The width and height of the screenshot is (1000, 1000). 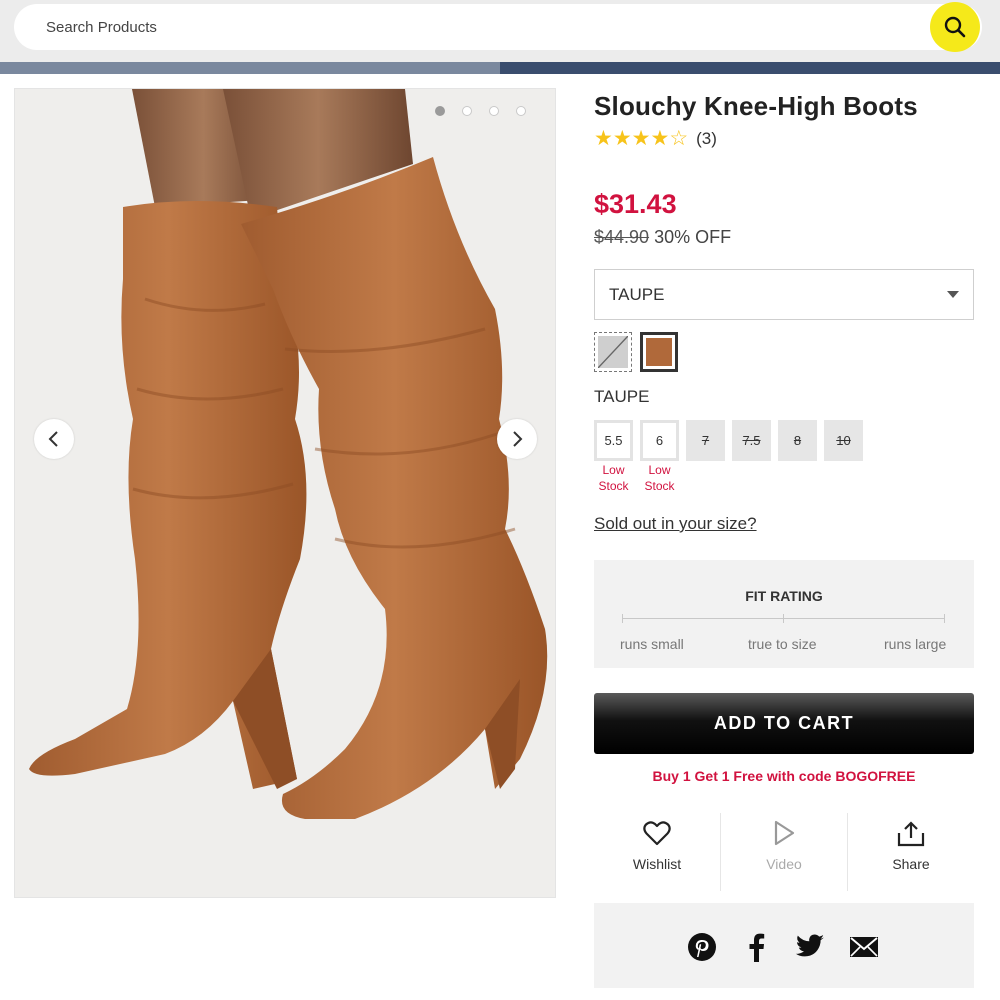 What do you see at coordinates (910, 852) in the screenshot?
I see `share-button: Share` at bounding box center [910, 852].